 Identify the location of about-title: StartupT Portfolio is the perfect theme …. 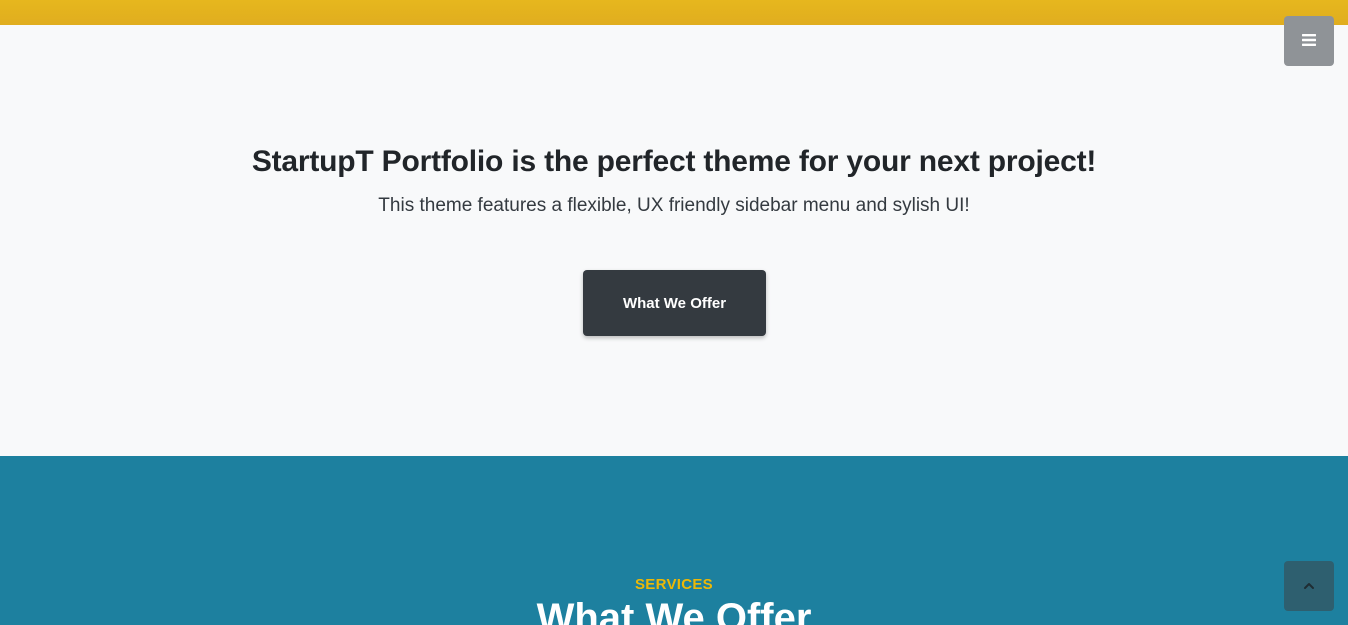
(674, 161).